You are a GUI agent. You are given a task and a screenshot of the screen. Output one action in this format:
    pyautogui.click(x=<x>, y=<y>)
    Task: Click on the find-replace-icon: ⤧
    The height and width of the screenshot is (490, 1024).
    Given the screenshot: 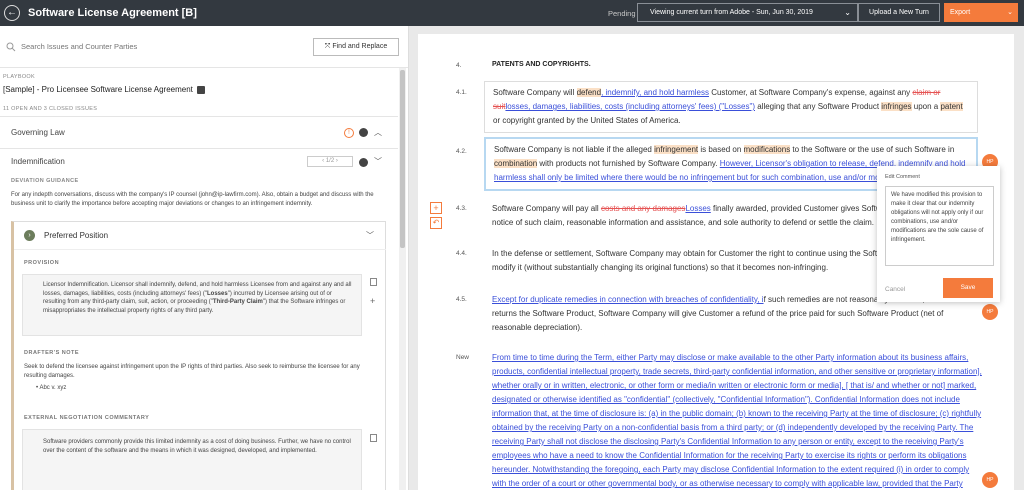 What is the action you would take?
    pyautogui.click(x=327, y=46)
    